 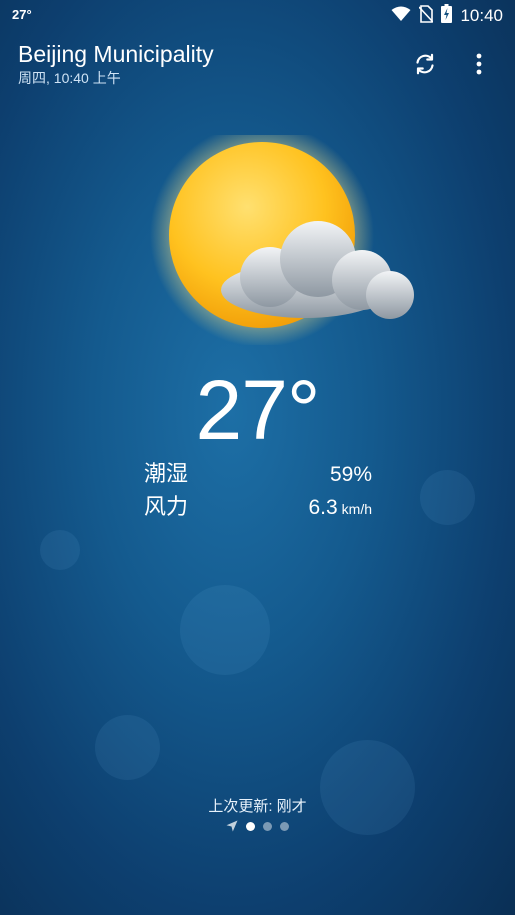 I want to click on wind-unit: km/h, so click(x=356, y=509).